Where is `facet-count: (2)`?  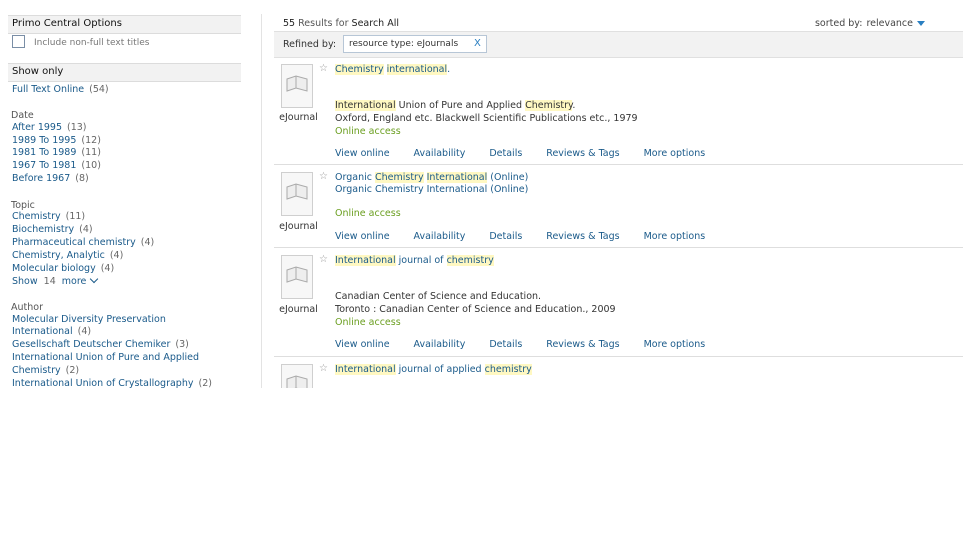
facet-count: (2) is located at coordinates (205, 383).